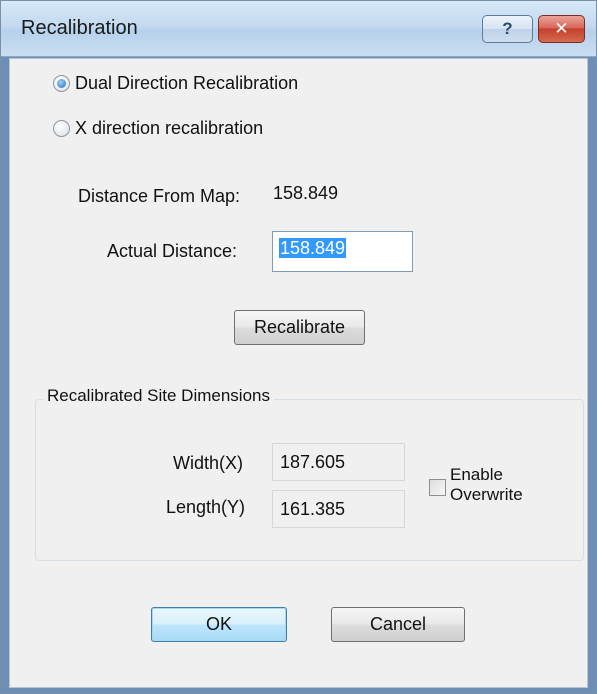 Image resolution: width=597 pixels, height=694 pixels. I want to click on site-dimensions-legend: Recalibrated Site Dimensions, so click(158, 396).